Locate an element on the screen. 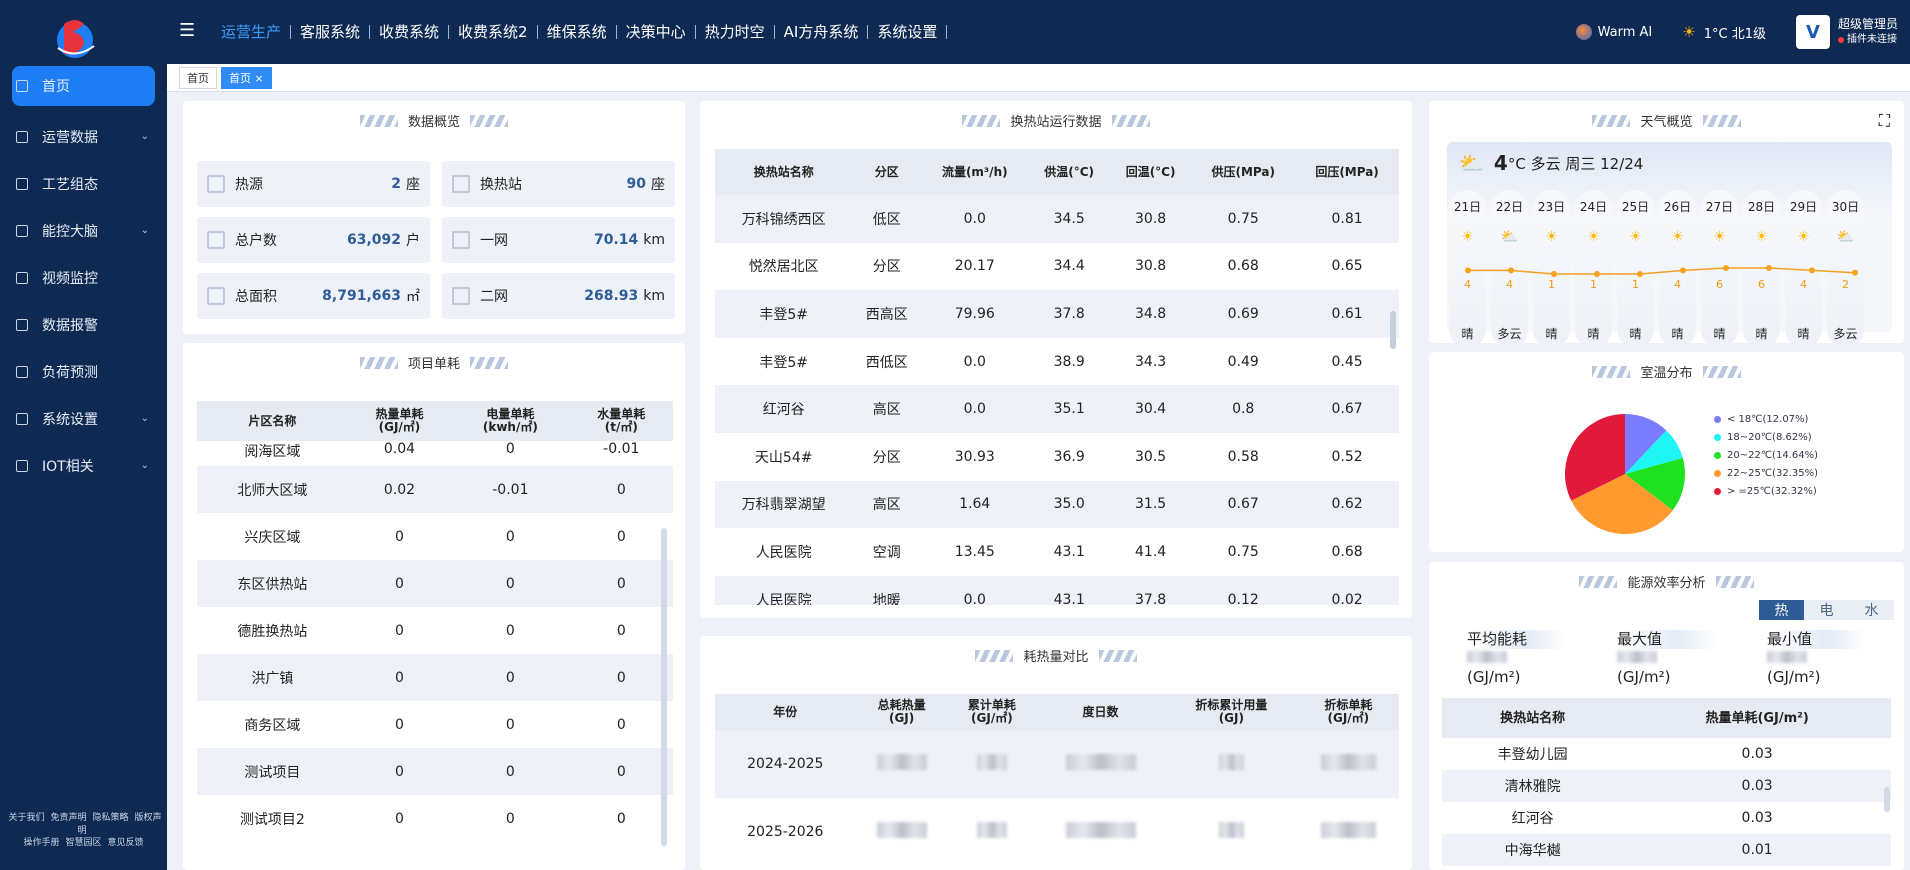 This screenshot has width=1910, height=870. table-row: 阅海区域 0.04 0 -0.01 is located at coordinates (435, 453).